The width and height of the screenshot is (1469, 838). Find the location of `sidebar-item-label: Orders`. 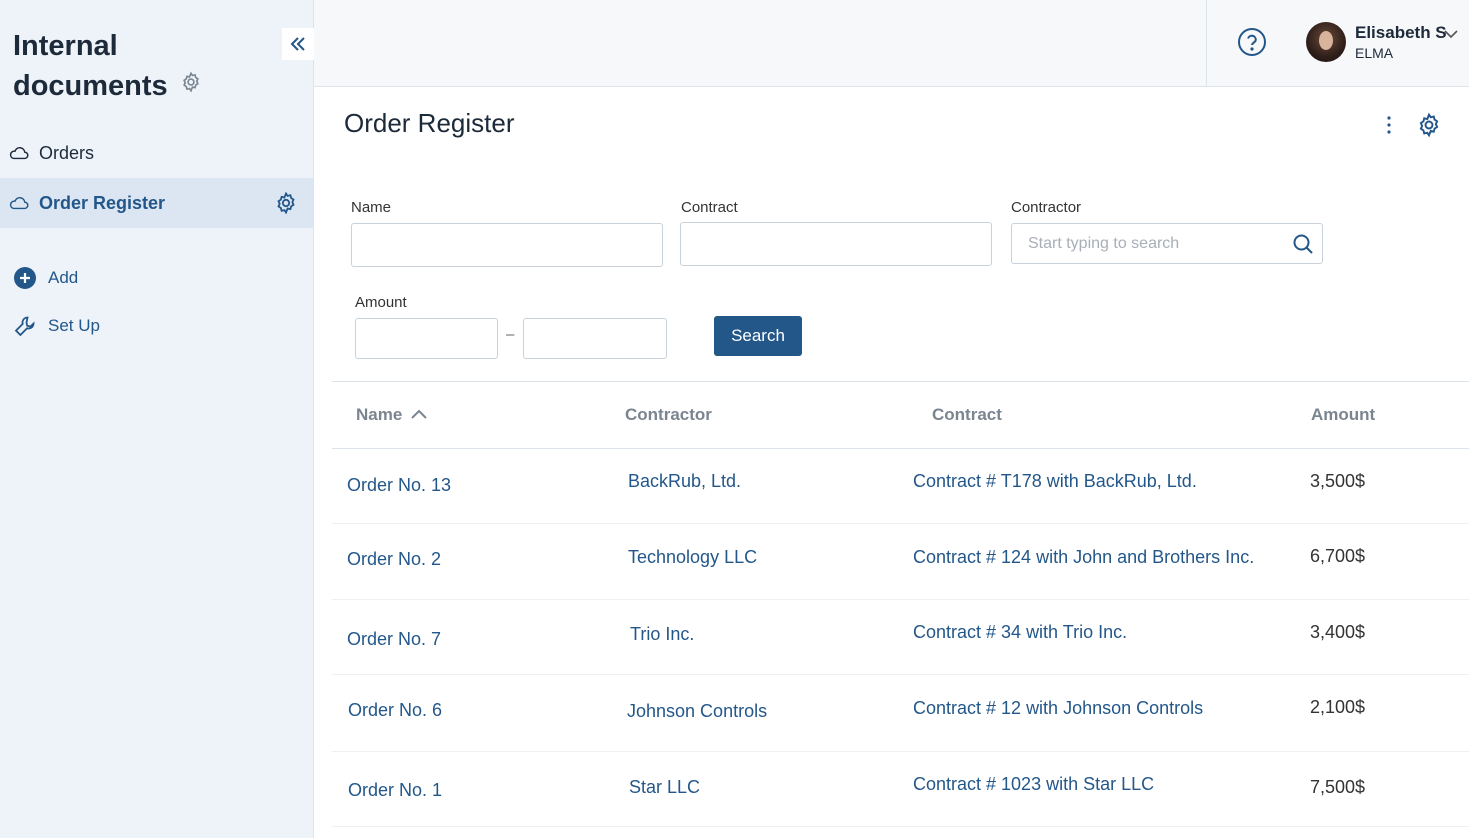

sidebar-item-label: Orders is located at coordinates (67, 152).